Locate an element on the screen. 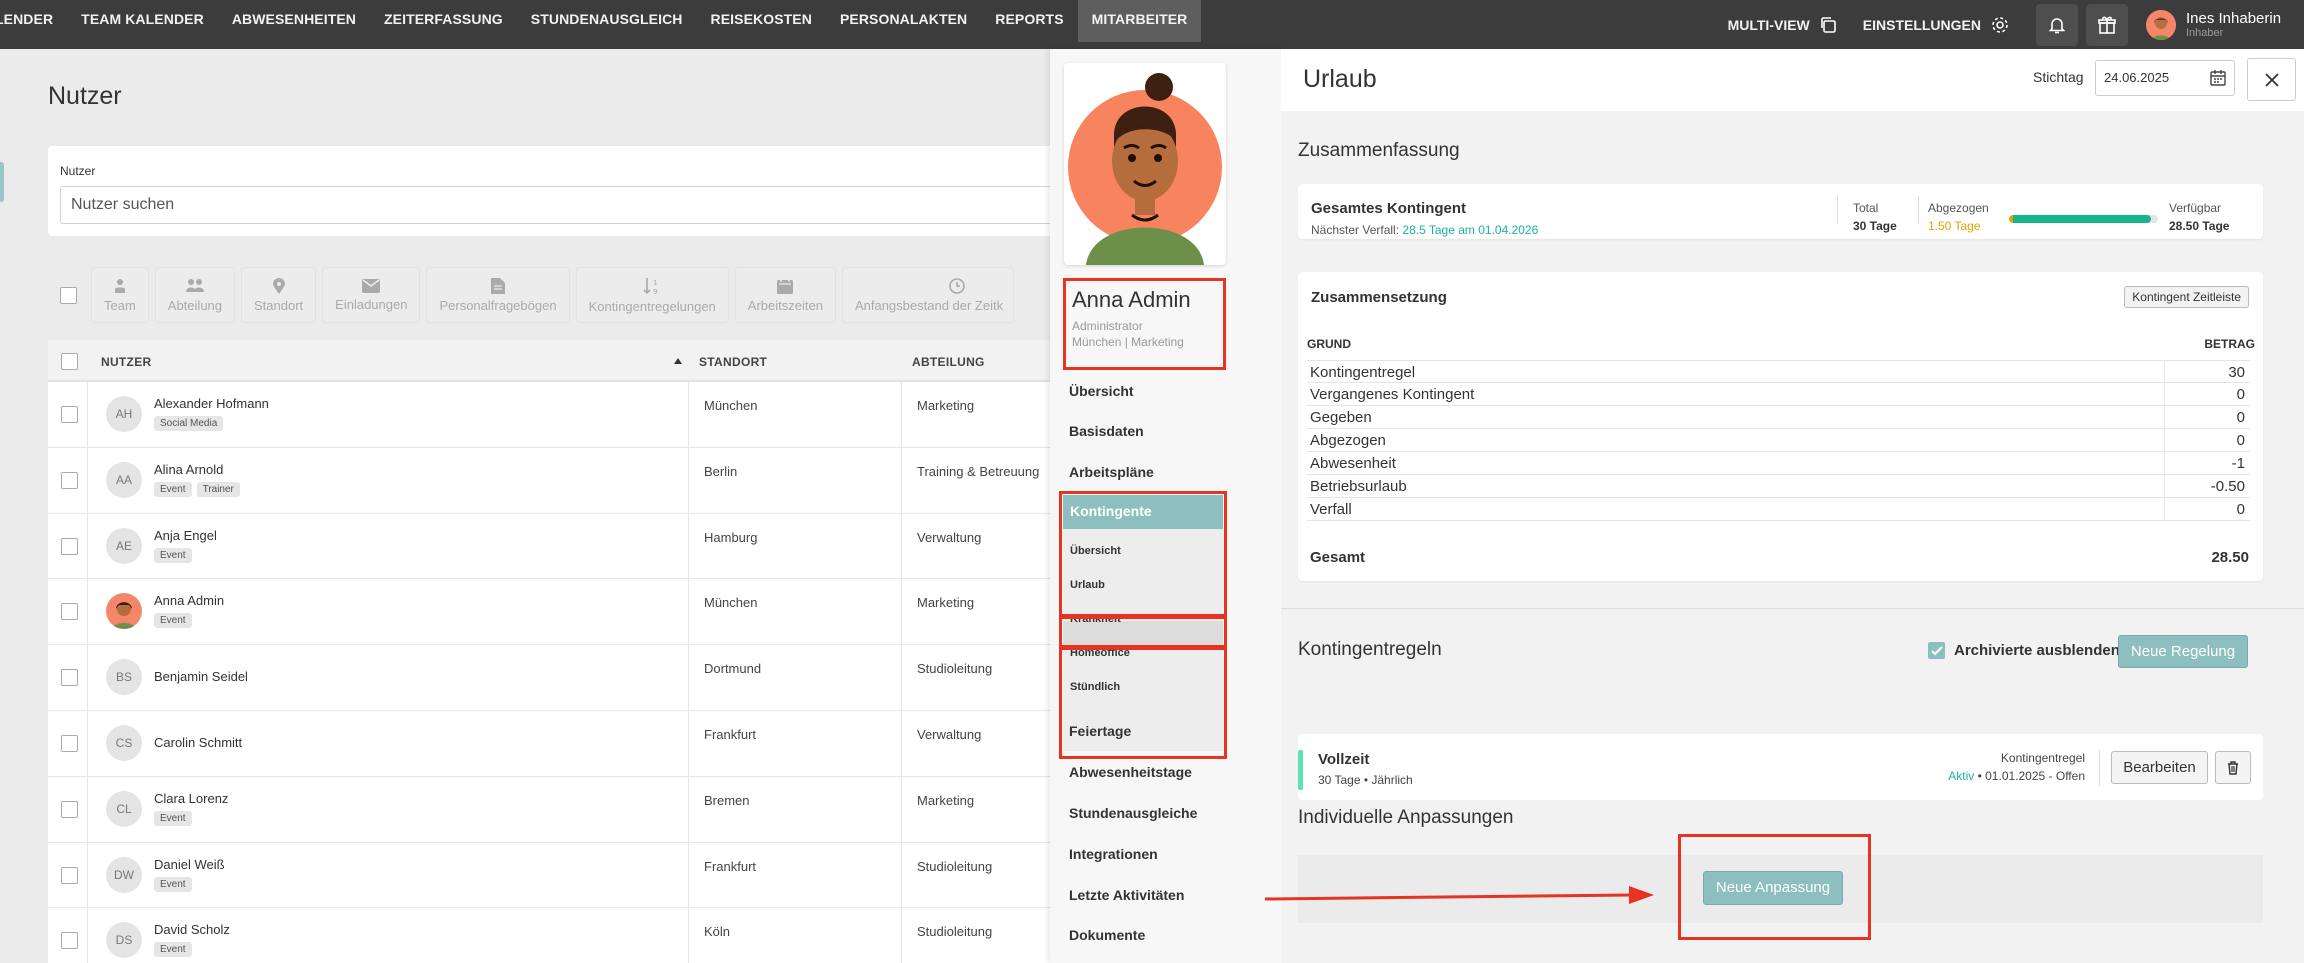 This screenshot has height=963, width=2304. filter-arbeitszeiten: Arbeitszeiten is located at coordinates (785, 295).